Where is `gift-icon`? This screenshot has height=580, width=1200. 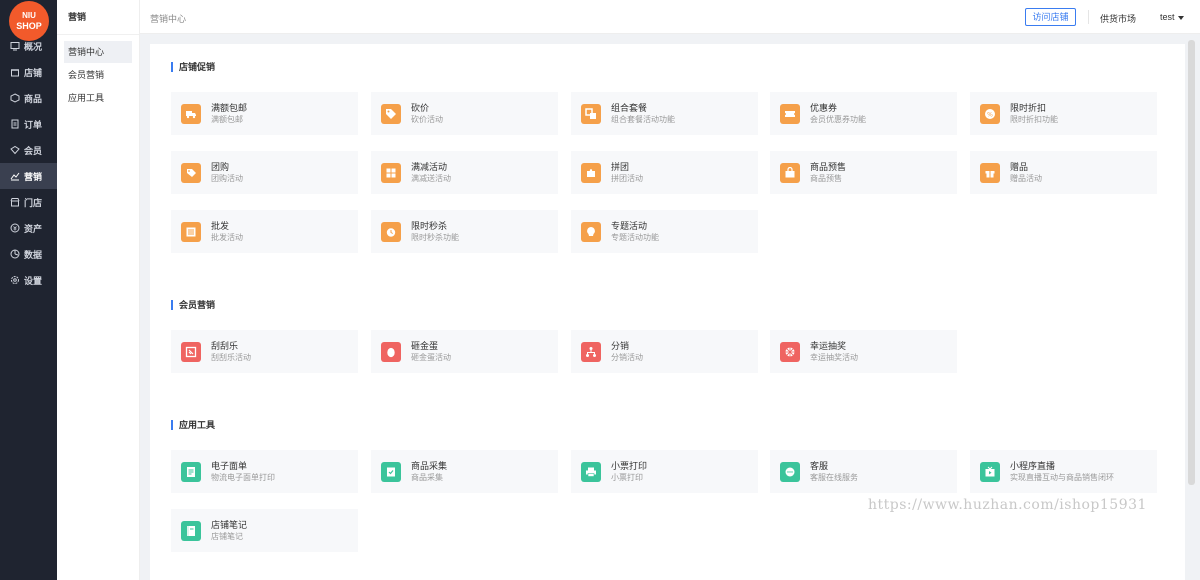 gift-icon is located at coordinates (990, 172).